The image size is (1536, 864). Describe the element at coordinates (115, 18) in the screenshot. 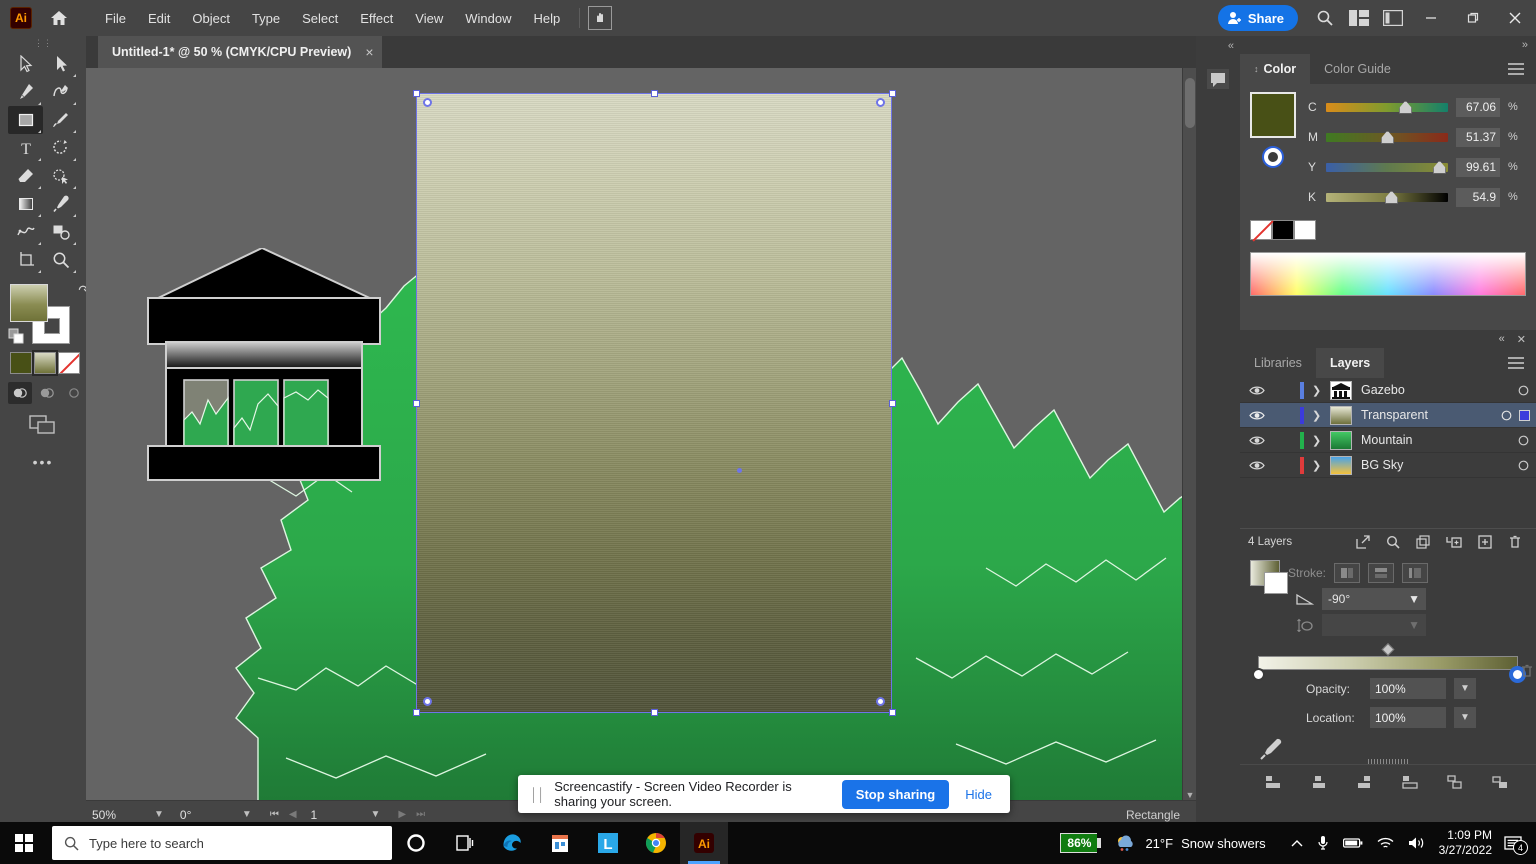

I see `menu-file: File` at that location.